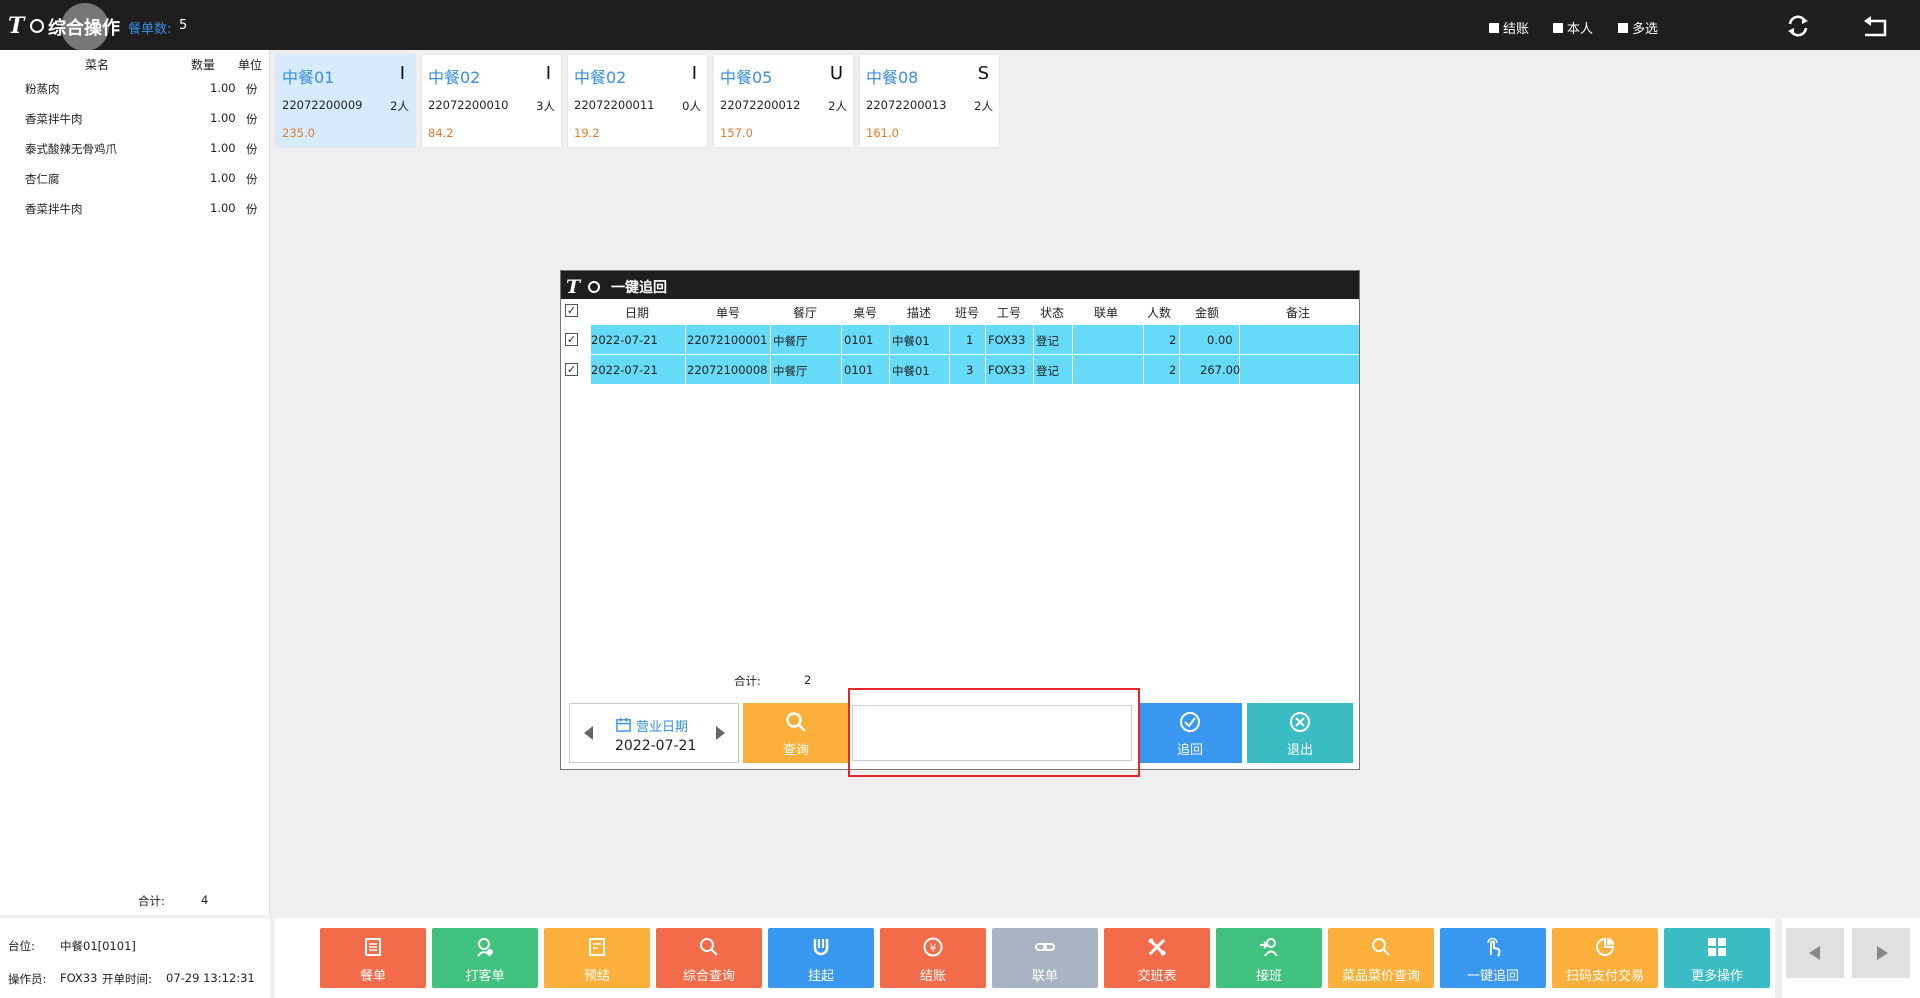 This screenshot has width=1920, height=998. What do you see at coordinates (588, 733) in the screenshot?
I see `prev-date-button` at bounding box center [588, 733].